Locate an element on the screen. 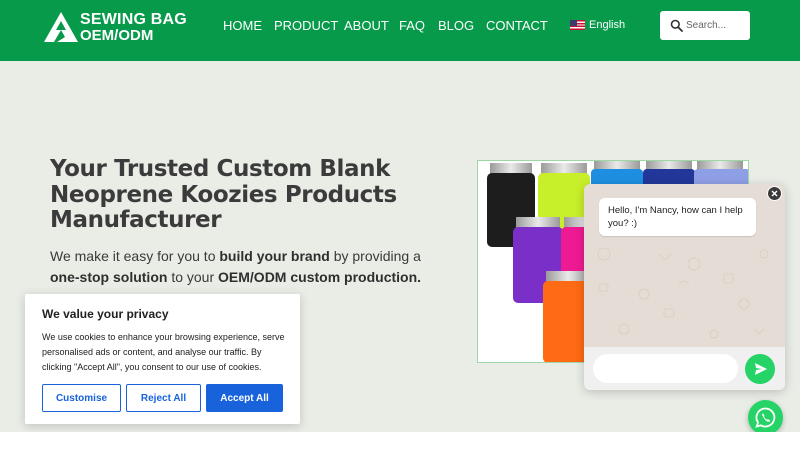  cookie-title: We value your privacy is located at coordinates (105, 314).